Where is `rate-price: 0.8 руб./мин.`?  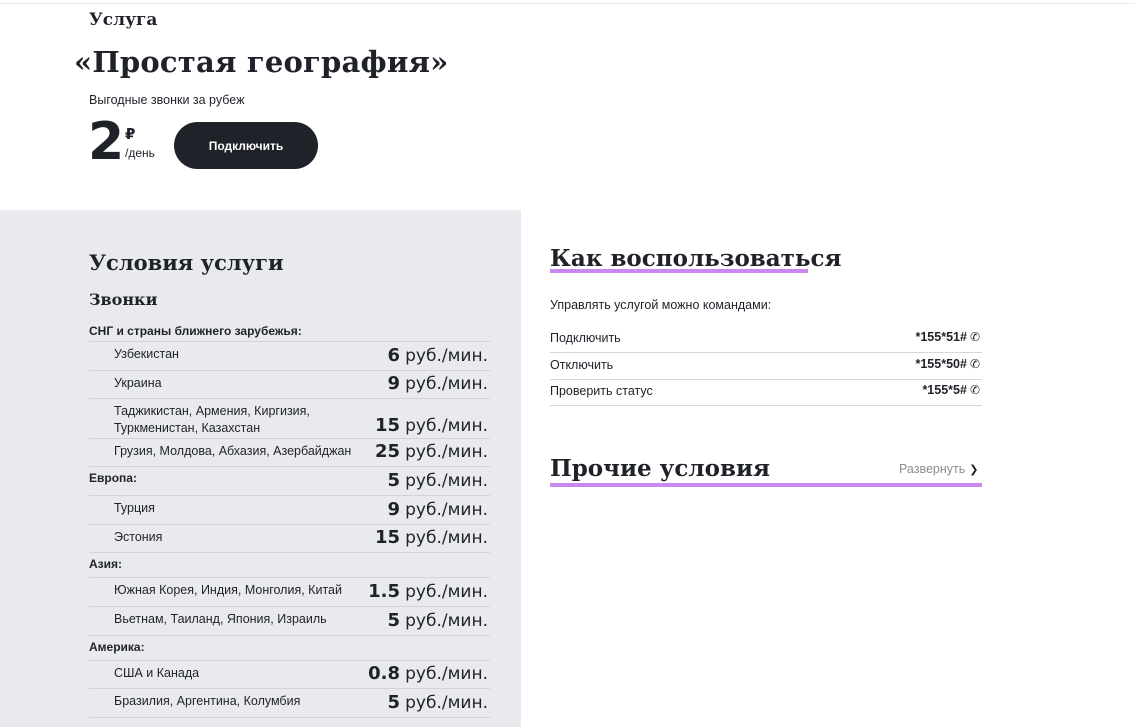
rate-price: 0.8 руб./мин. is located at coordinates (428, 673).